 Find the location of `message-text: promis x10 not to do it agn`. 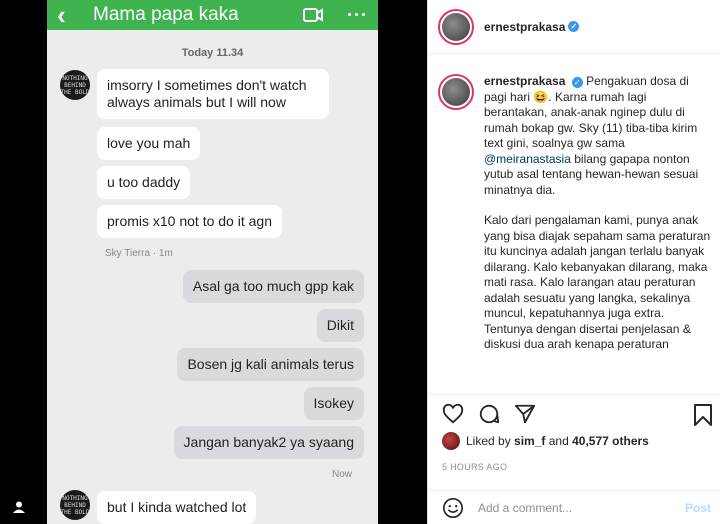

message-text: promis x10 not to do it agn is located at coordinates (189, 221).